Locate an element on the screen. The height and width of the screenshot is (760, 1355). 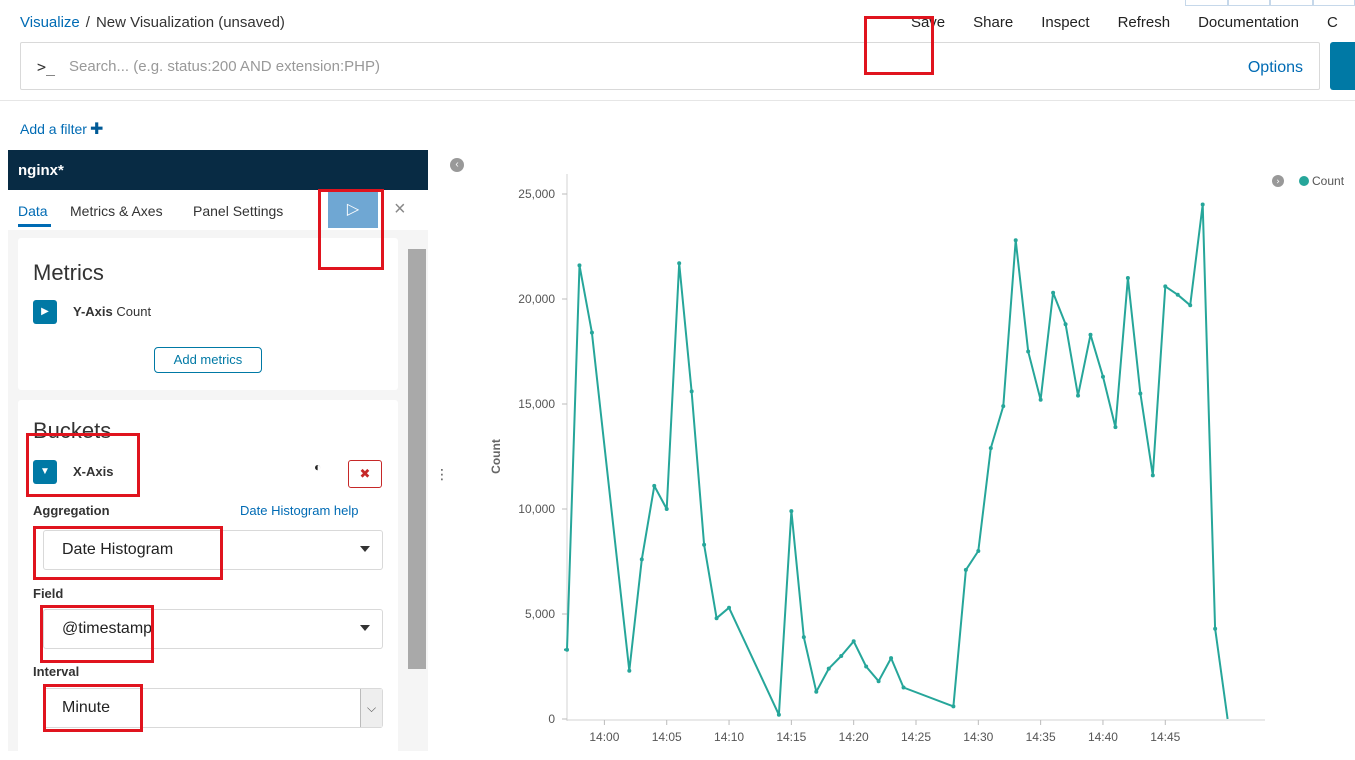
field-select: @timestamp is located at coordinates (213, 629).